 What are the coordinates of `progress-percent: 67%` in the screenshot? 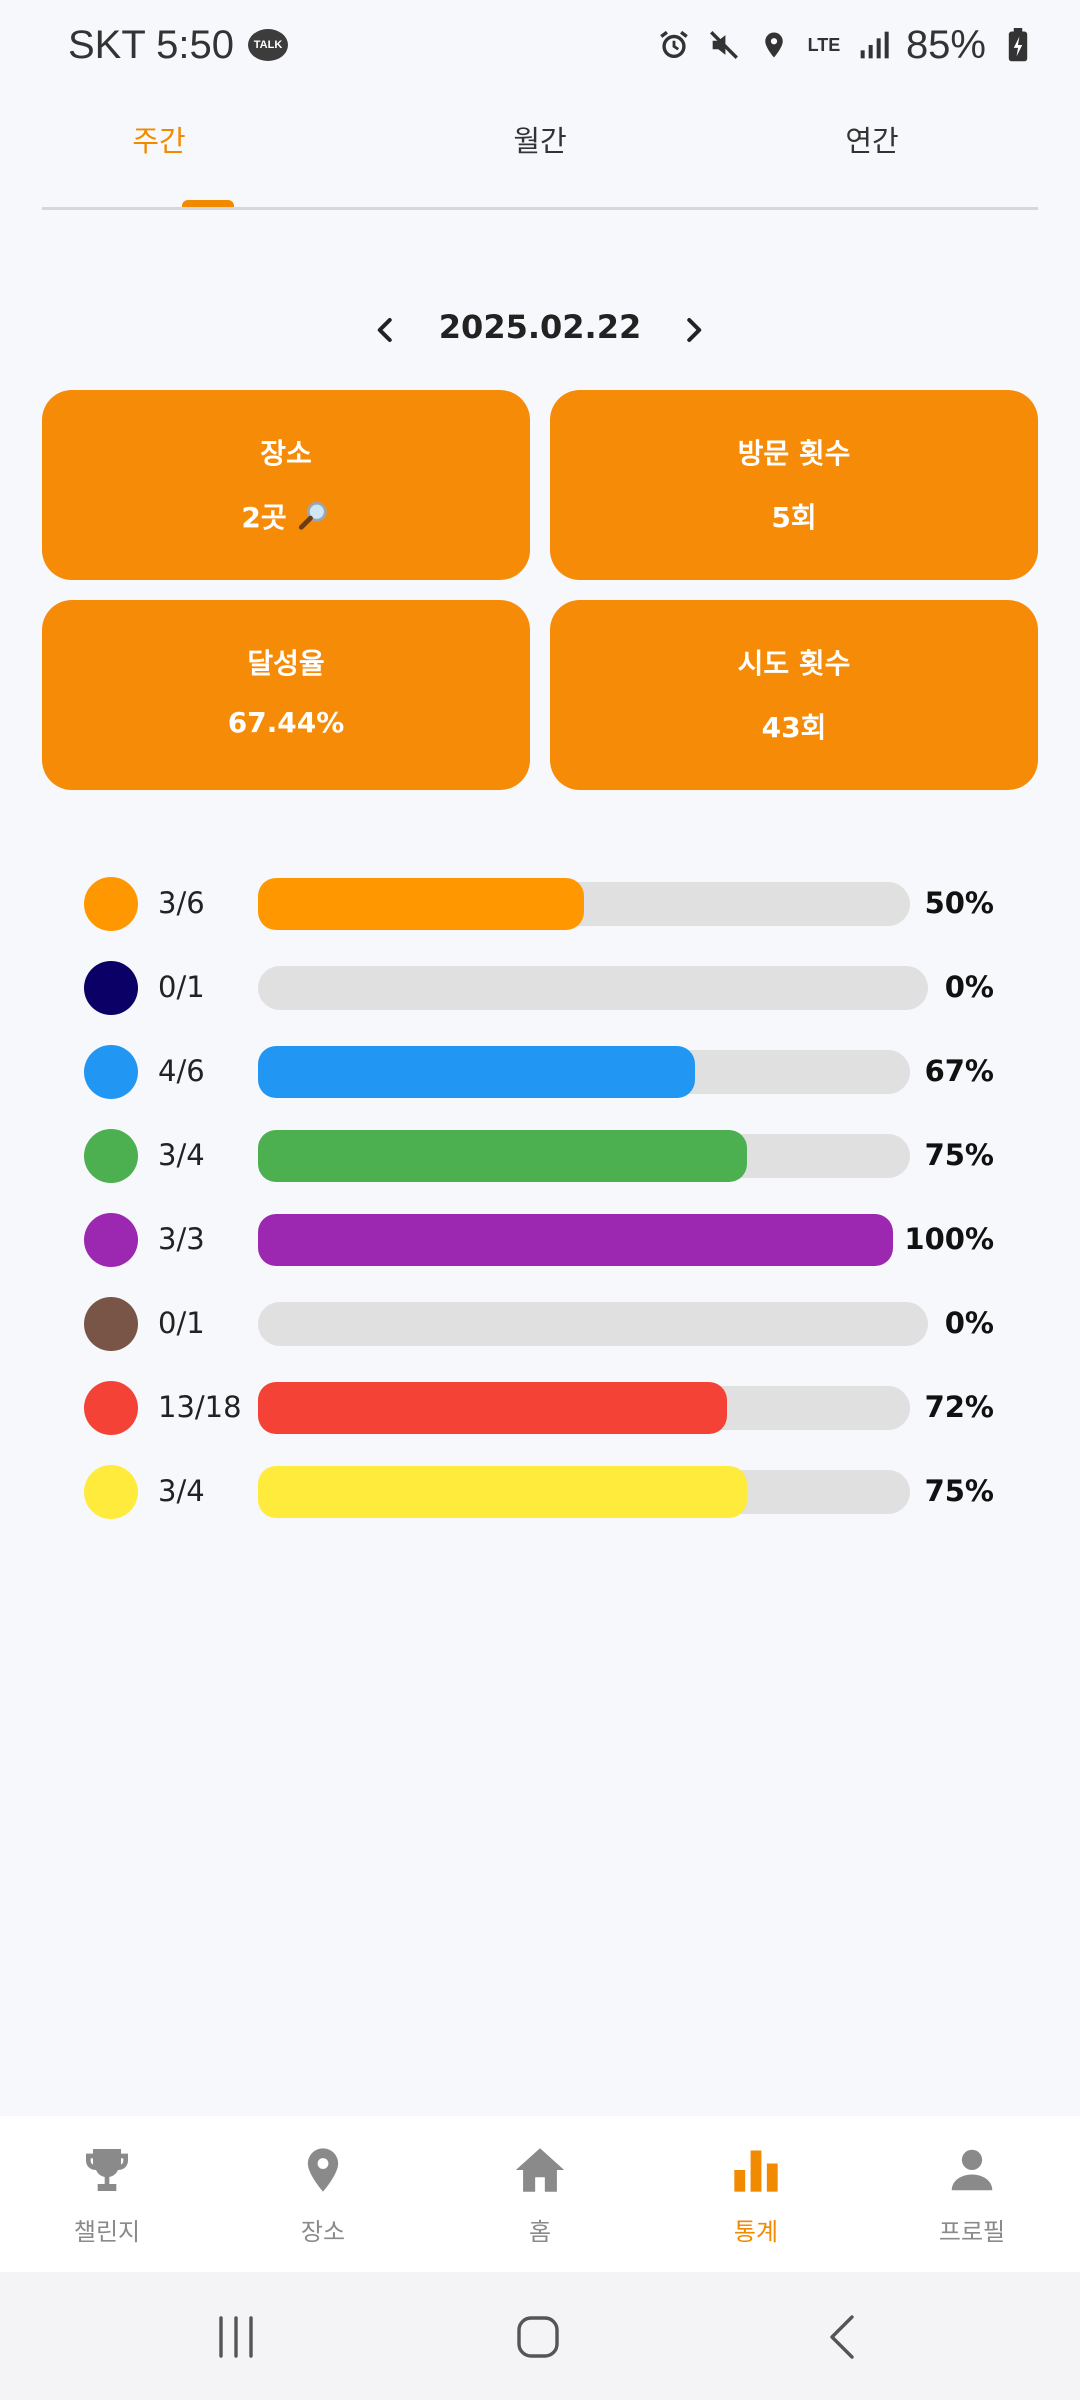 It's located at (959, 1071).